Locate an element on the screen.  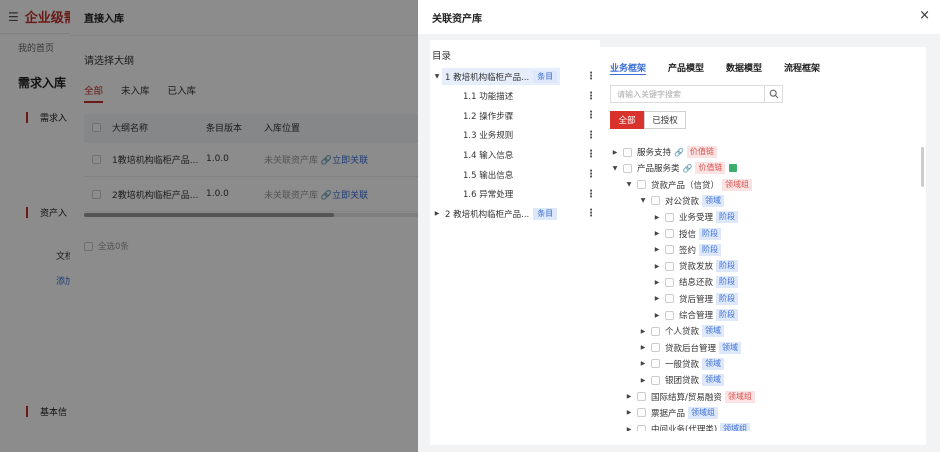
search-button is located at coordinates (773, 94).